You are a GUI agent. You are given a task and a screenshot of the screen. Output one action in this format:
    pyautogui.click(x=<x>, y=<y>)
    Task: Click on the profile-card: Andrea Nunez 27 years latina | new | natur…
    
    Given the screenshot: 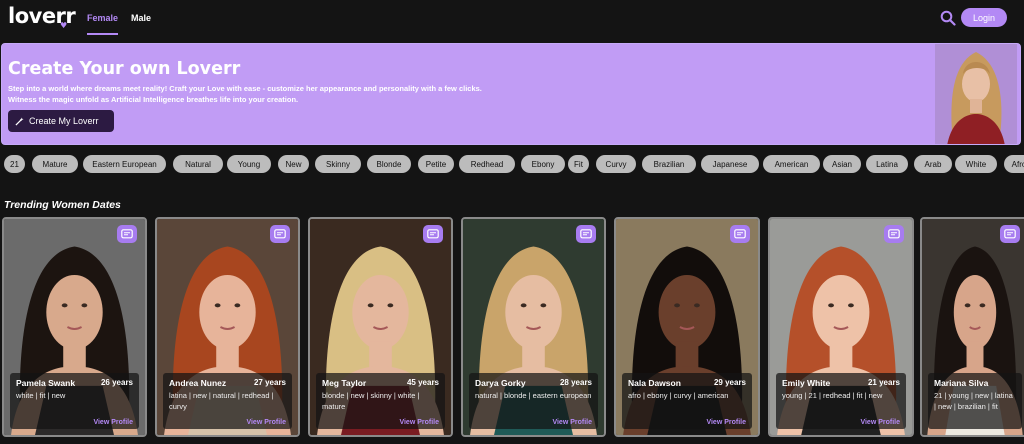 What is the action you would take?
    pyautogui.click(x=227, y=327)
    